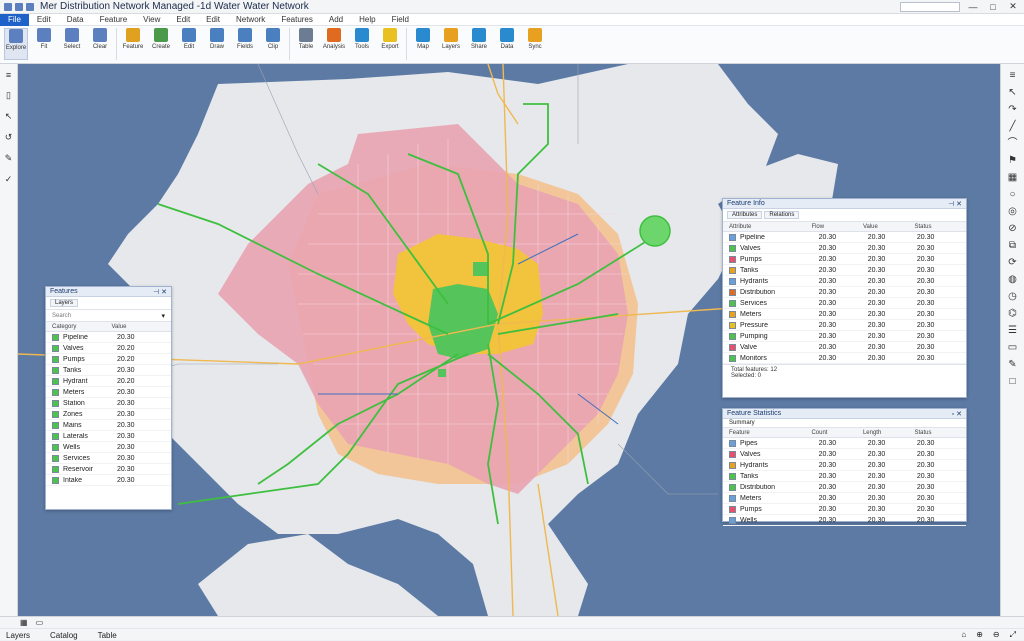 The height and width of the screenshot is (641, 1024). I want to click on menu-tab-2: Data, so click(75, 20).